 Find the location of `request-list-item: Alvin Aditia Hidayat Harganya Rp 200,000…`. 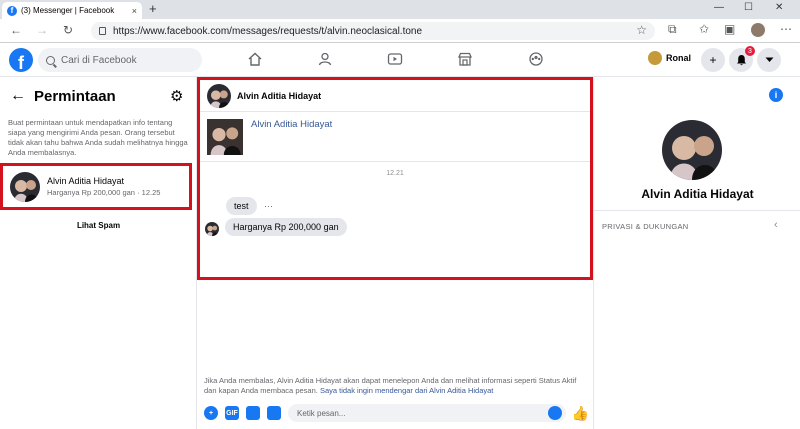

request-list-item: Alvin Aditia Hidayat Harganya Rp 200,000… is located at coordinates (96, 186).